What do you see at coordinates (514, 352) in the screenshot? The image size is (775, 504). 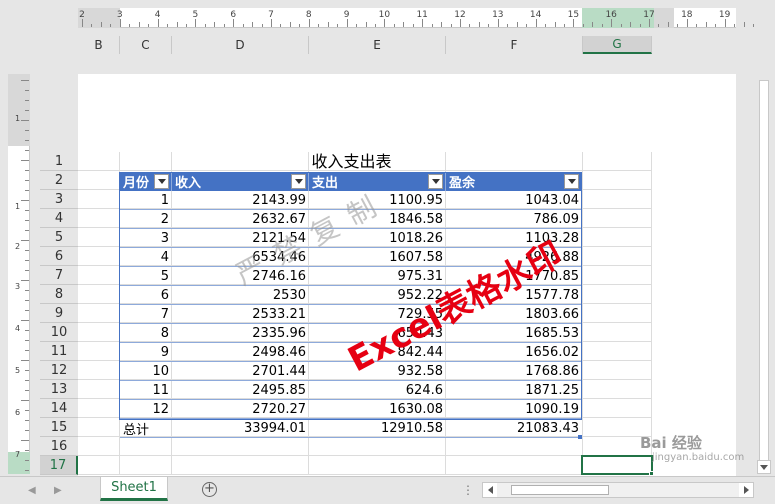 I see `table-cell: 1656.02` at bounding box center [514, 352].